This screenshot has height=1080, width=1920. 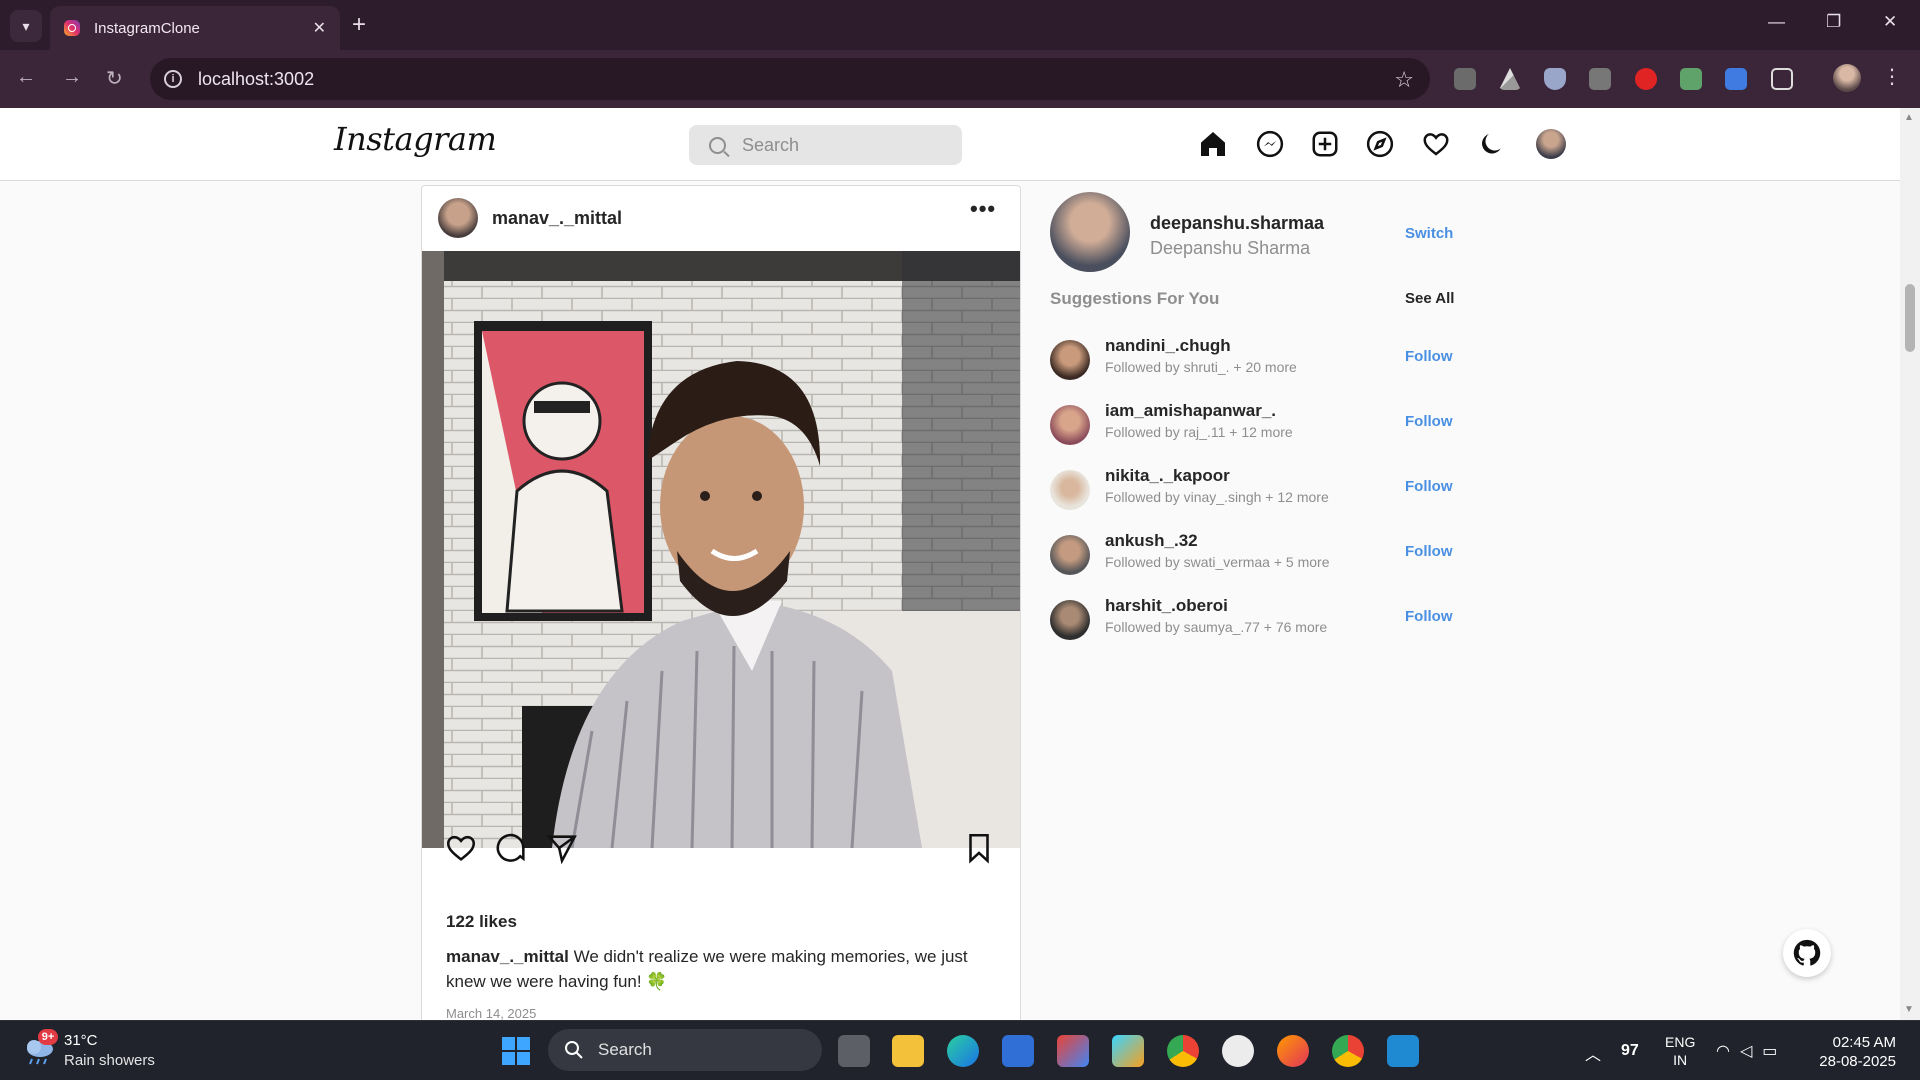 I want to click on chrome-icon, so click(x=1183, y=1051).